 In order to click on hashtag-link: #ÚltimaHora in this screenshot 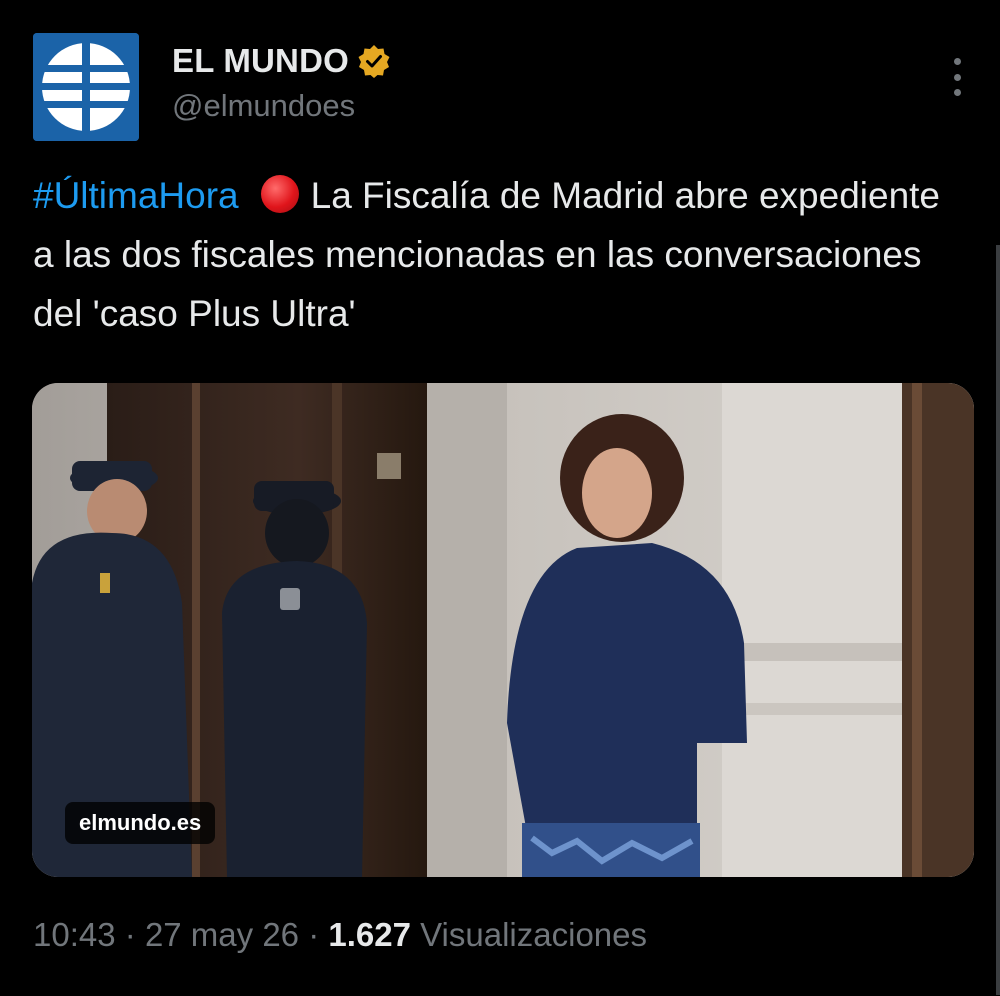, I will do `click(136, 195)`.